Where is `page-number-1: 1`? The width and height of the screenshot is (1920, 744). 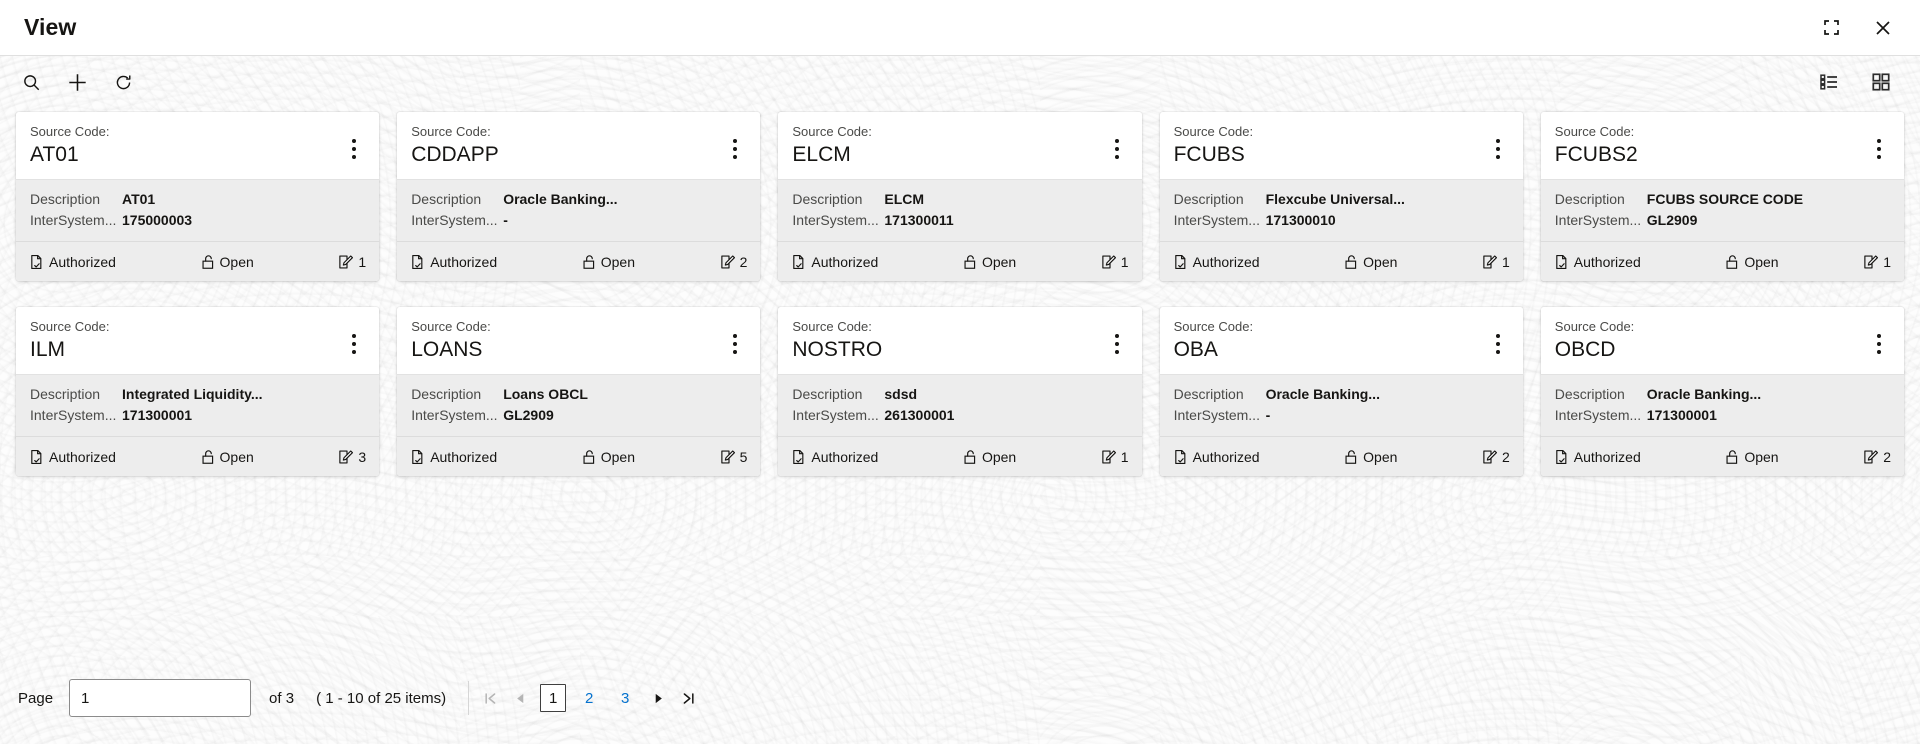 page-number-1: 1 is located at coordinates (553, 698).